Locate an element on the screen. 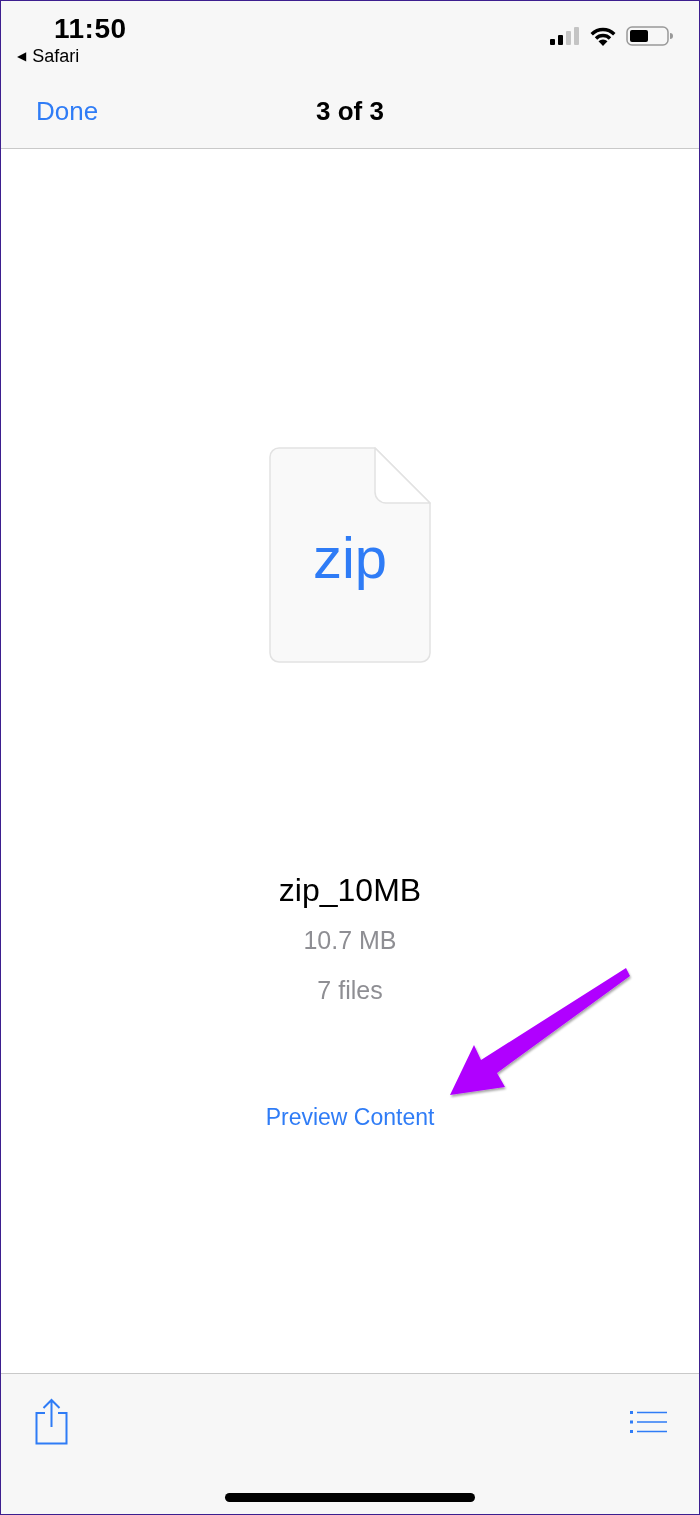 This screenshot has width=700, height=1515. file-type-label: zip is located at coordinates (350, 558).